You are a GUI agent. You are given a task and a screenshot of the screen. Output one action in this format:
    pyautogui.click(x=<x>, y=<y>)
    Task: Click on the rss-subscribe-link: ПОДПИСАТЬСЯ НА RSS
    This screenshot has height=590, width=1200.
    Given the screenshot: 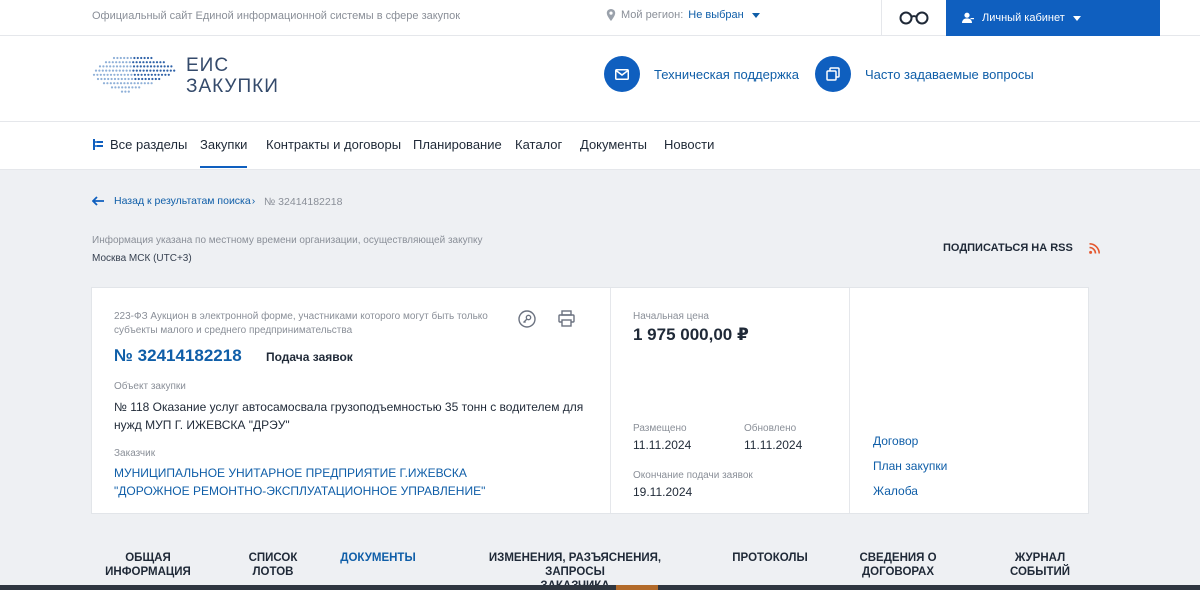 What is the action you would take?
    pyautogui.click(x=1021, y=248)
    